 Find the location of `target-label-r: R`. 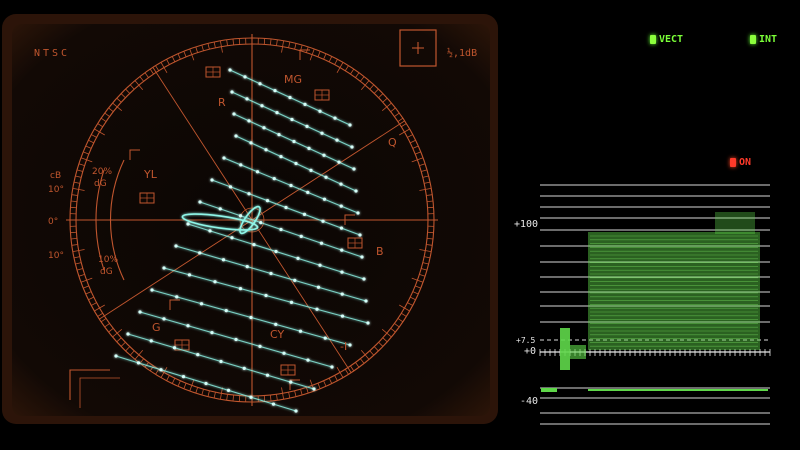

target-label-r: R is located at coordinates (222, 102).